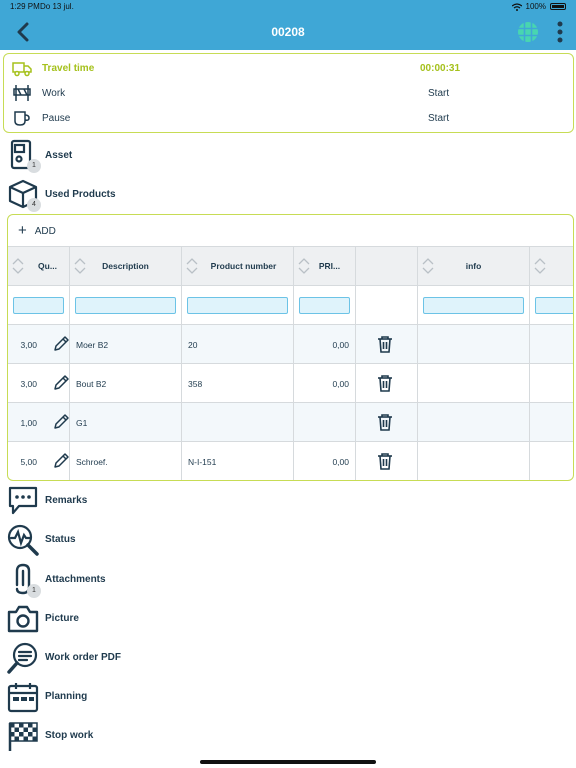 This screenshot has width=576, height=768. What do you see at coordinates (243, 266) in the screenshot?
I see `column-header-label: Product number` at bounding box center [243, 266].